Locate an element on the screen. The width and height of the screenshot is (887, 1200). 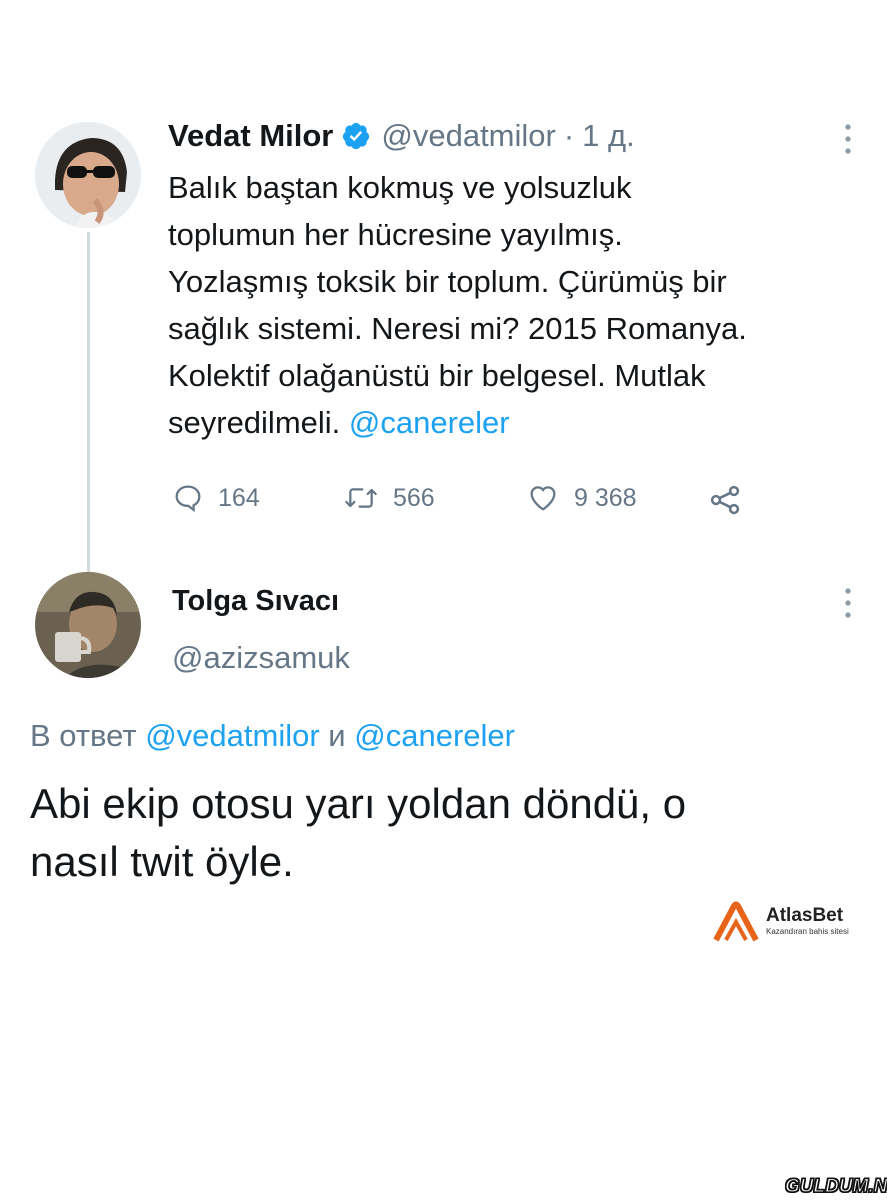
reply-to-line: В ответ @vedatmilor и @canereler is located at coordinates (272, 736).